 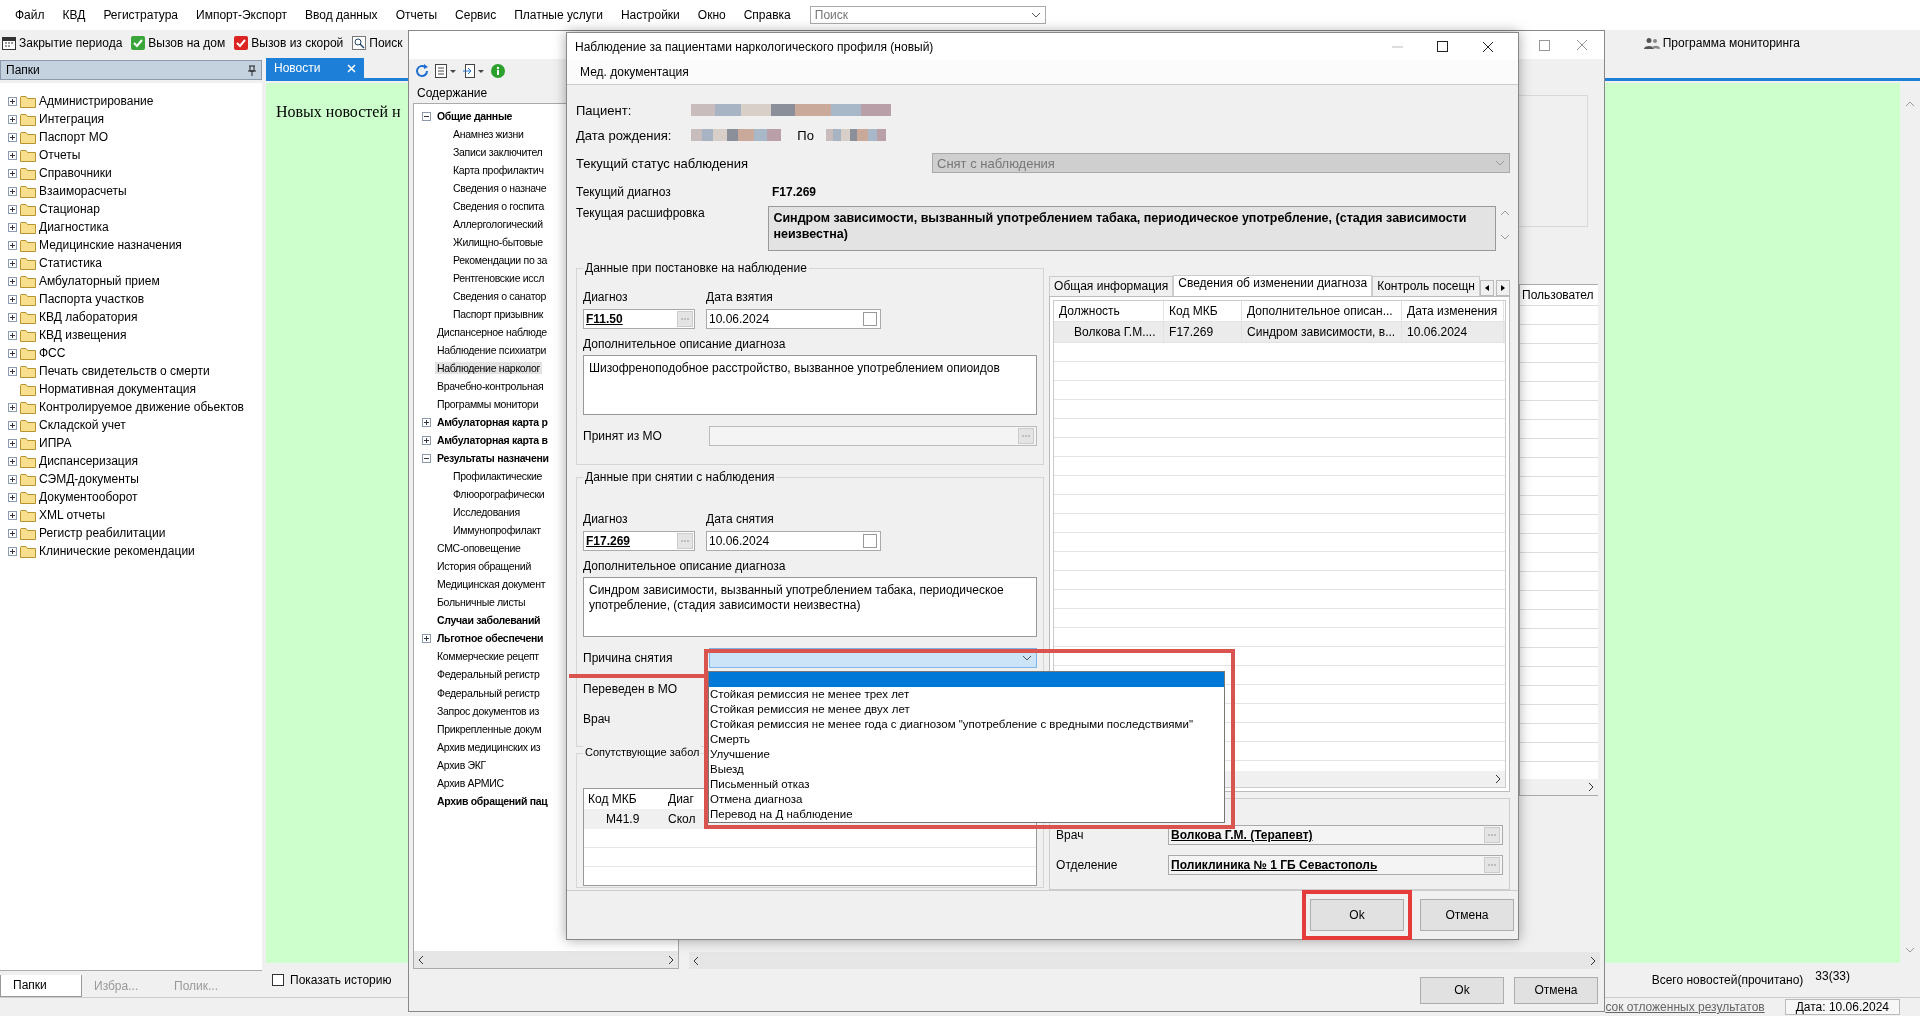 What do you see at coordinates (341, 980) in the screenshot?
I see `checkbox-label: Показать историю` at bounding box center [341, 980].